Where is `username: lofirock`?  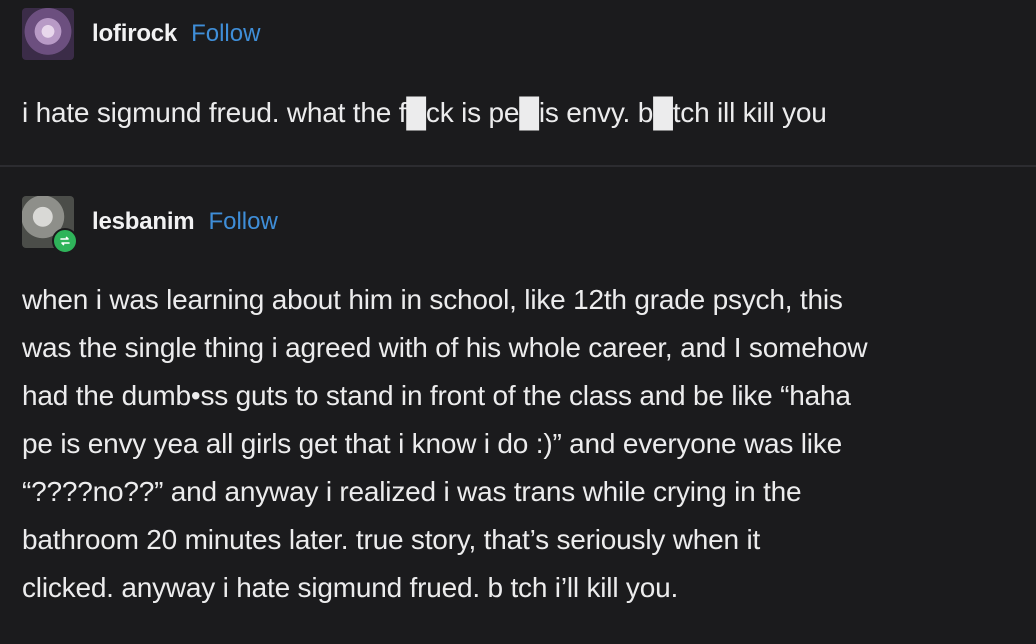 username: lofirock is located at coordinates (134, 34).